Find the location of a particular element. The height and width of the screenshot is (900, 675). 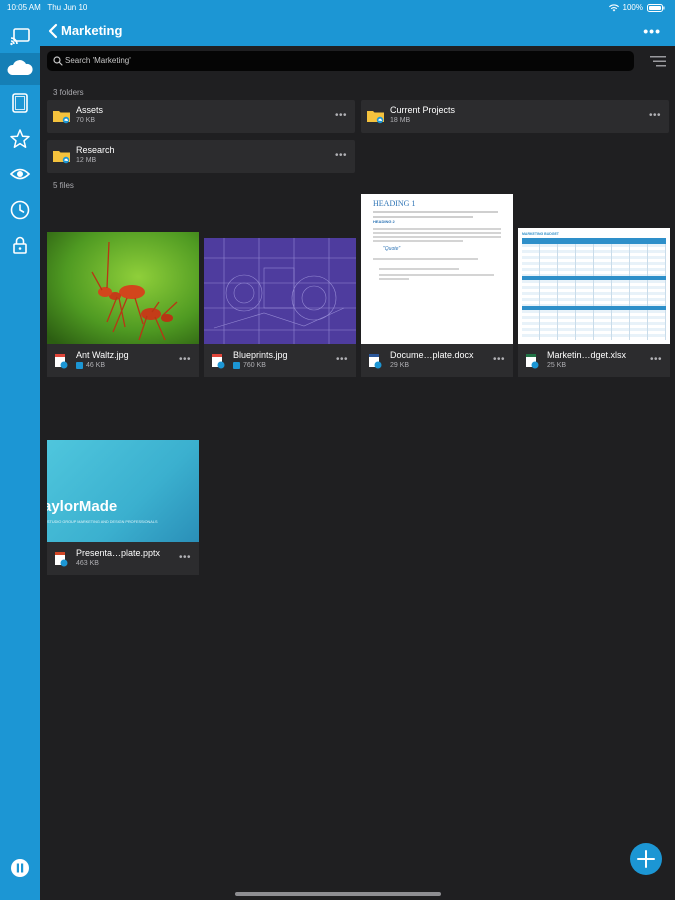

eye-icon is located at coordinates (20, 174).